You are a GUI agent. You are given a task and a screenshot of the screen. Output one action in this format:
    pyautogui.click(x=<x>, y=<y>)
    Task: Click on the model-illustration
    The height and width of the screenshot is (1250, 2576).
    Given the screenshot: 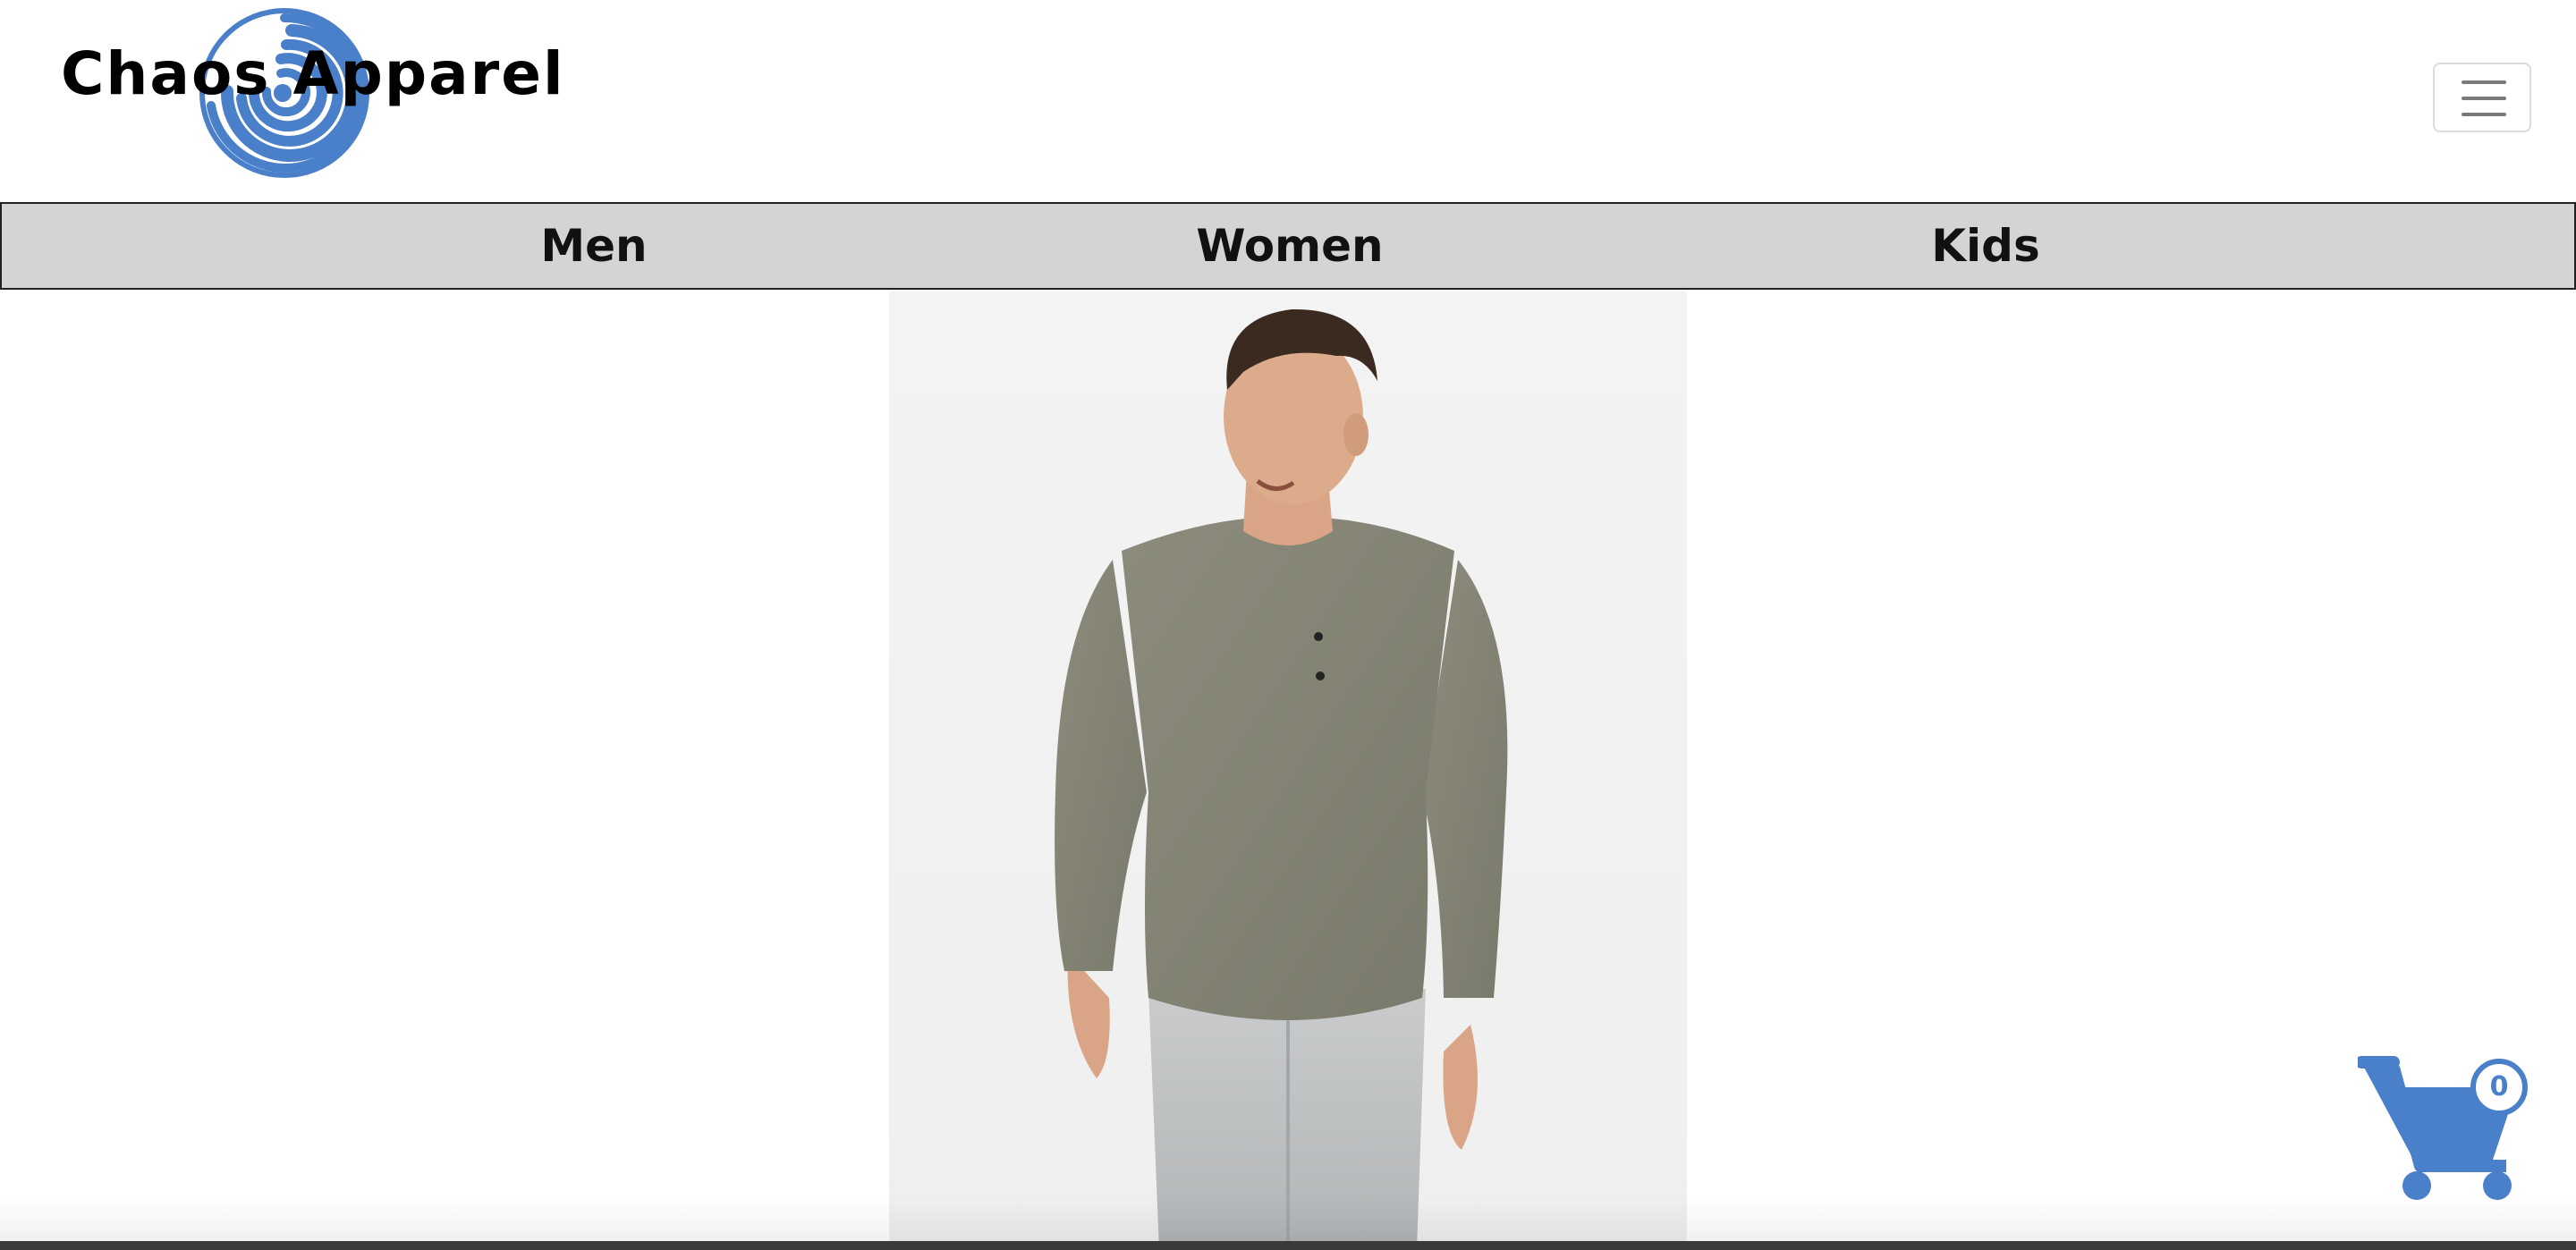 What is the action you would take?
    pyautogui.click(x=1281, y=779)
    